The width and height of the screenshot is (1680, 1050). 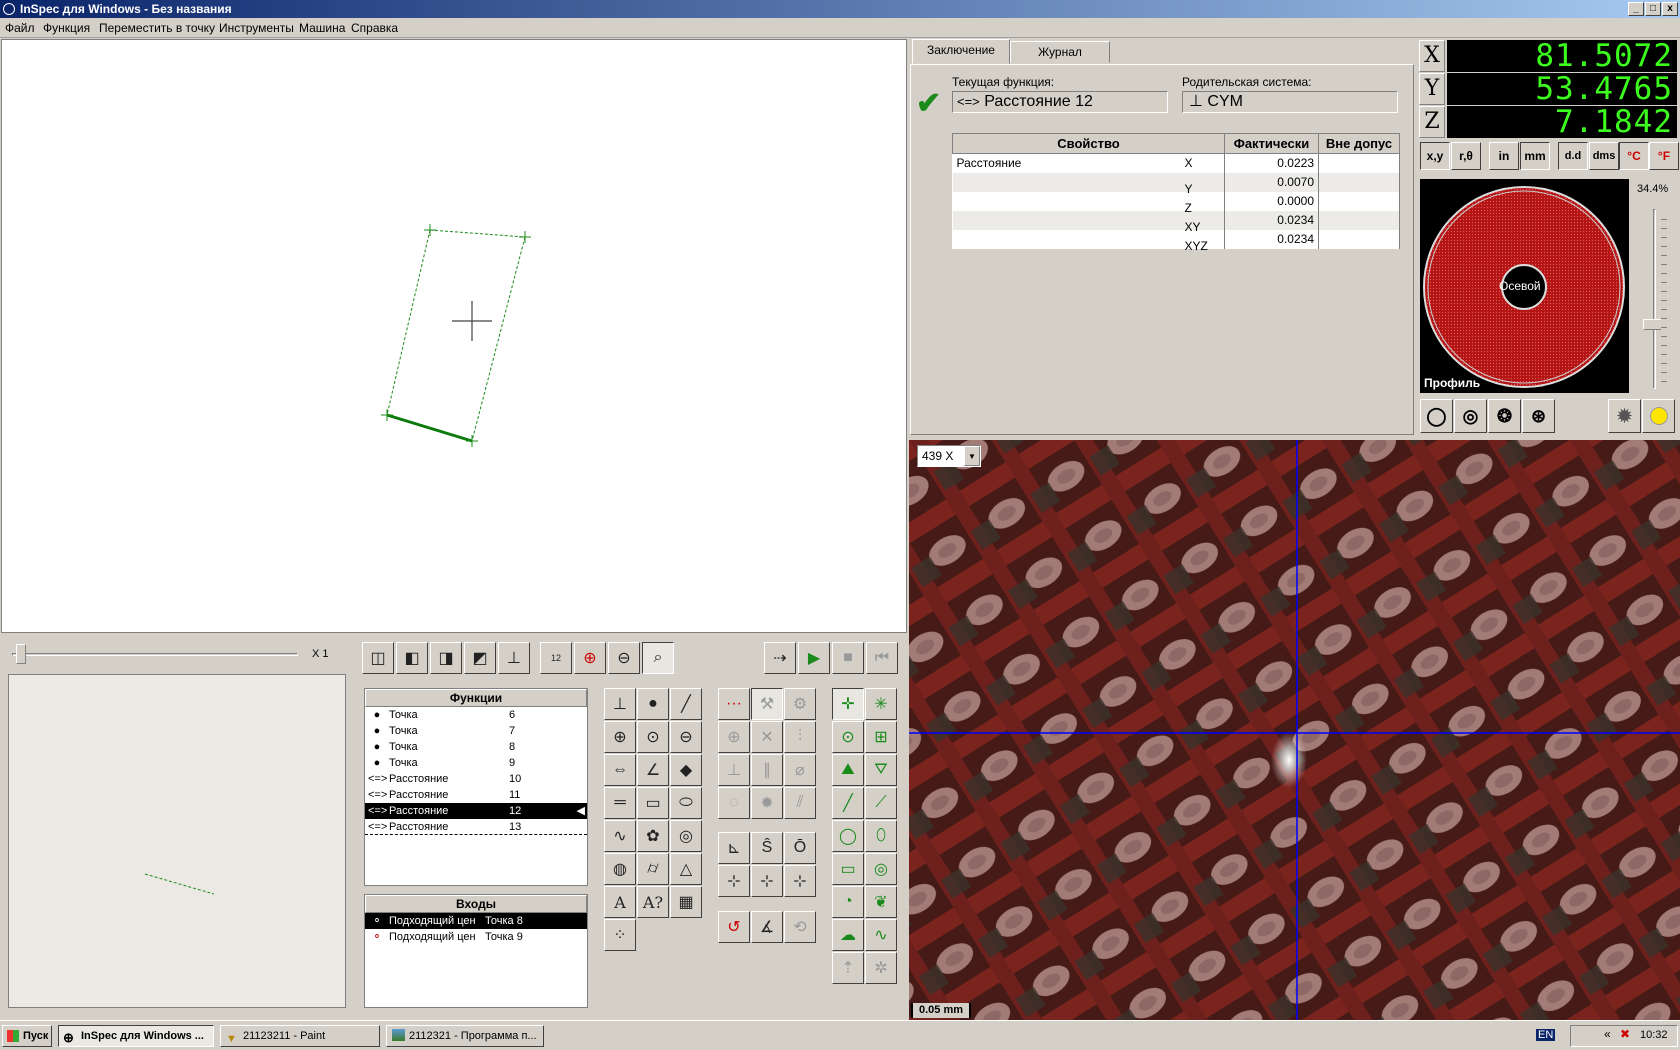 What do you see at coordinates (446, 658) in the screenshot?
I see `view-front-icon: ◨` at bounding box center [446, 658].